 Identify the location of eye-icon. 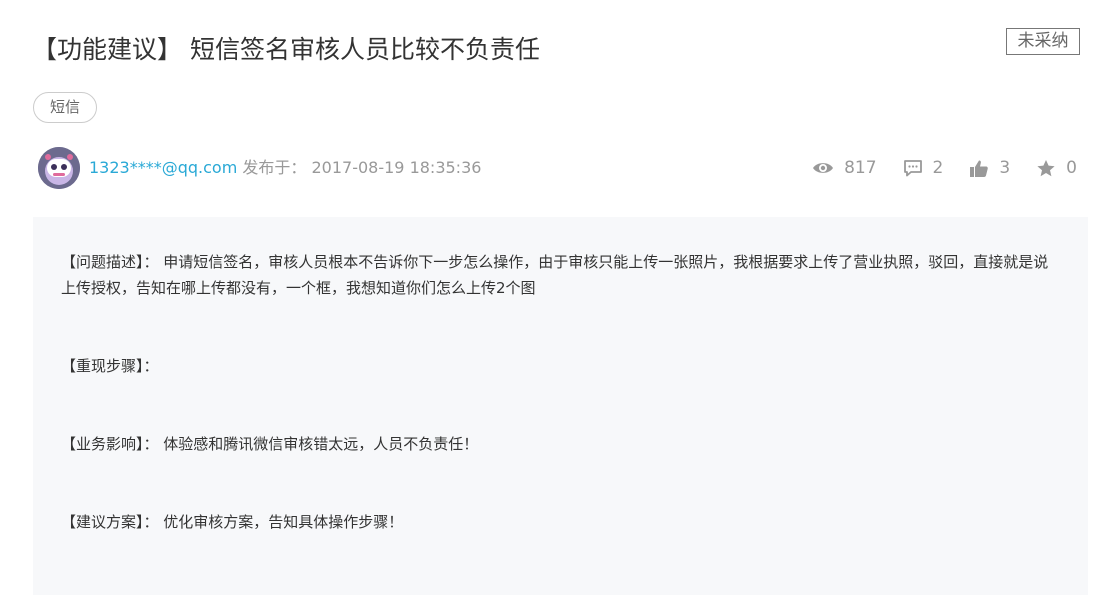
(823, 168).